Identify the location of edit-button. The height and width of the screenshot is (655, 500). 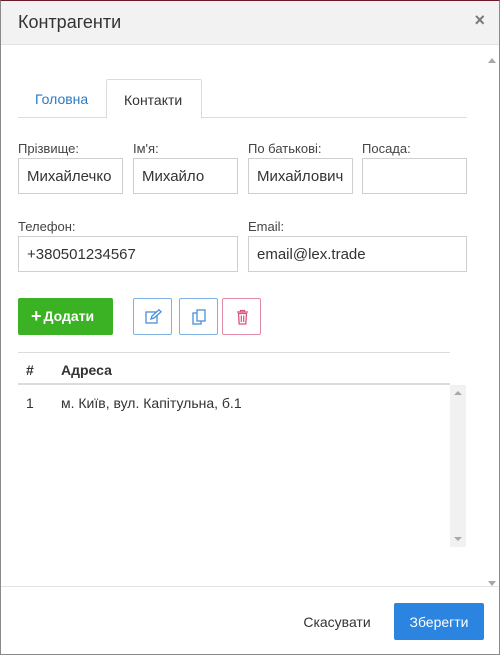
(152, 316).